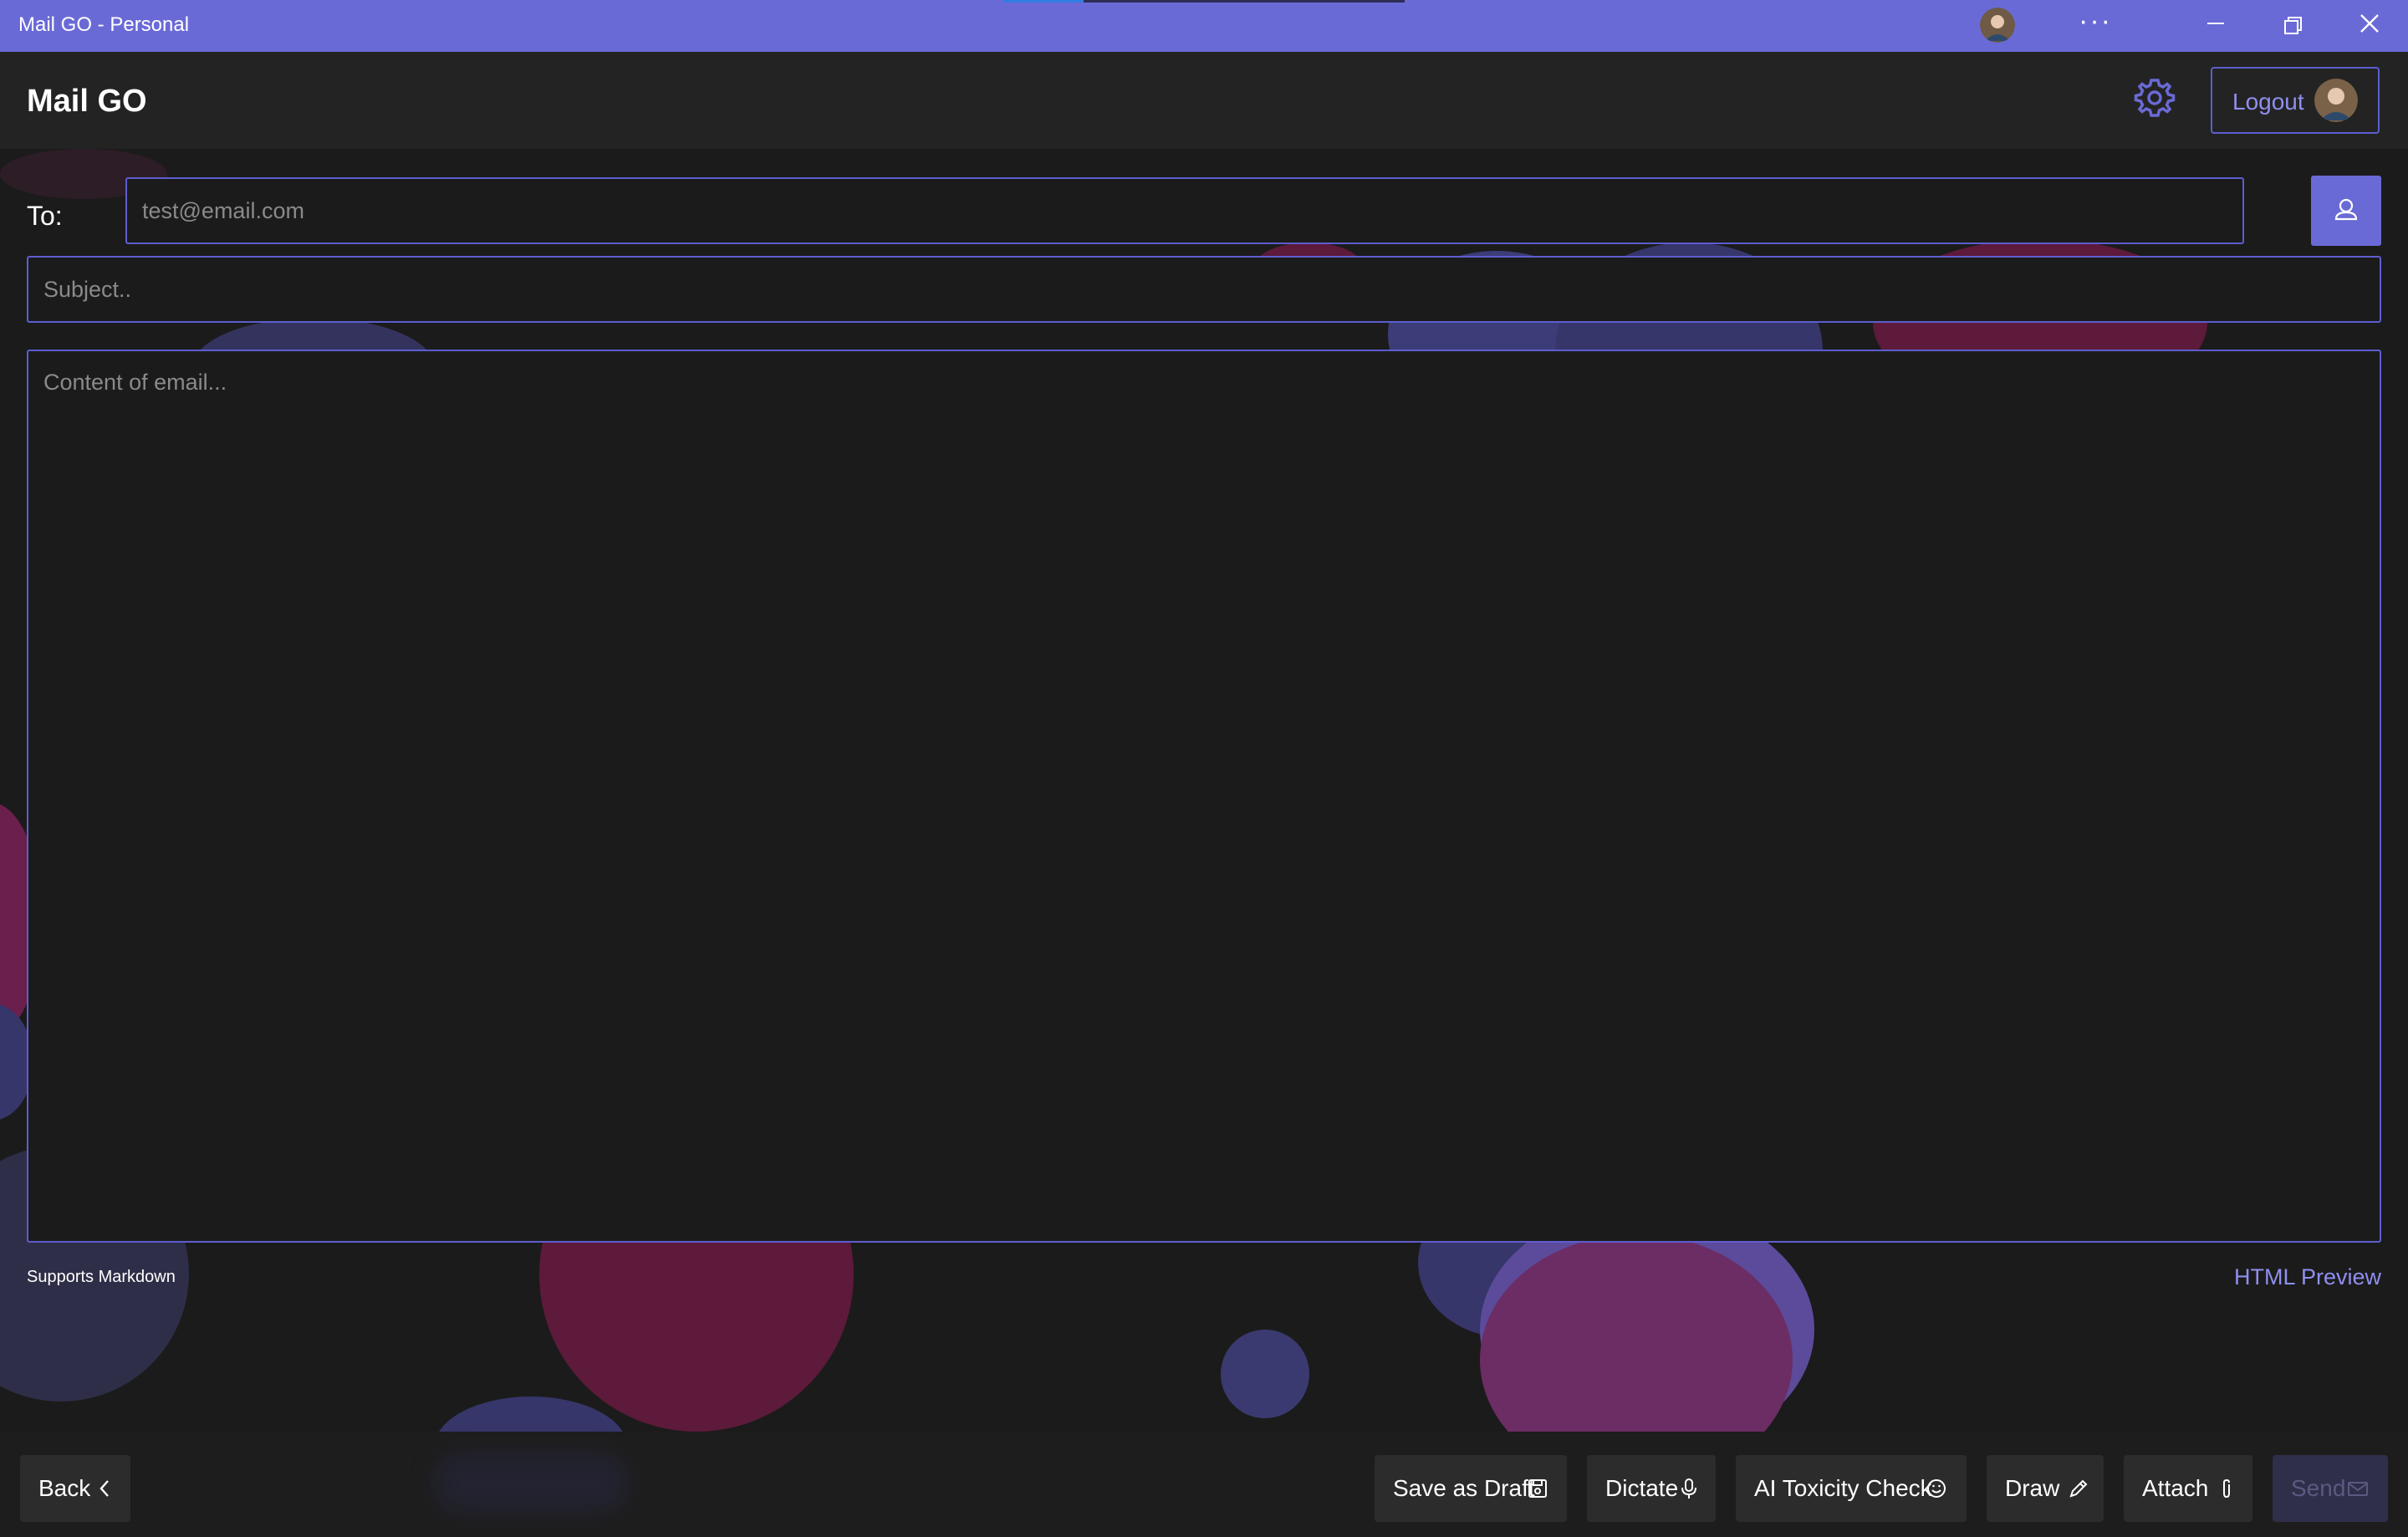 The height and width of the screenshot is (1537, 2408). Describe the element at coordinates (102, 1277) in the screenshot. I see `markdown-hint: Supports Markdown` at that location.